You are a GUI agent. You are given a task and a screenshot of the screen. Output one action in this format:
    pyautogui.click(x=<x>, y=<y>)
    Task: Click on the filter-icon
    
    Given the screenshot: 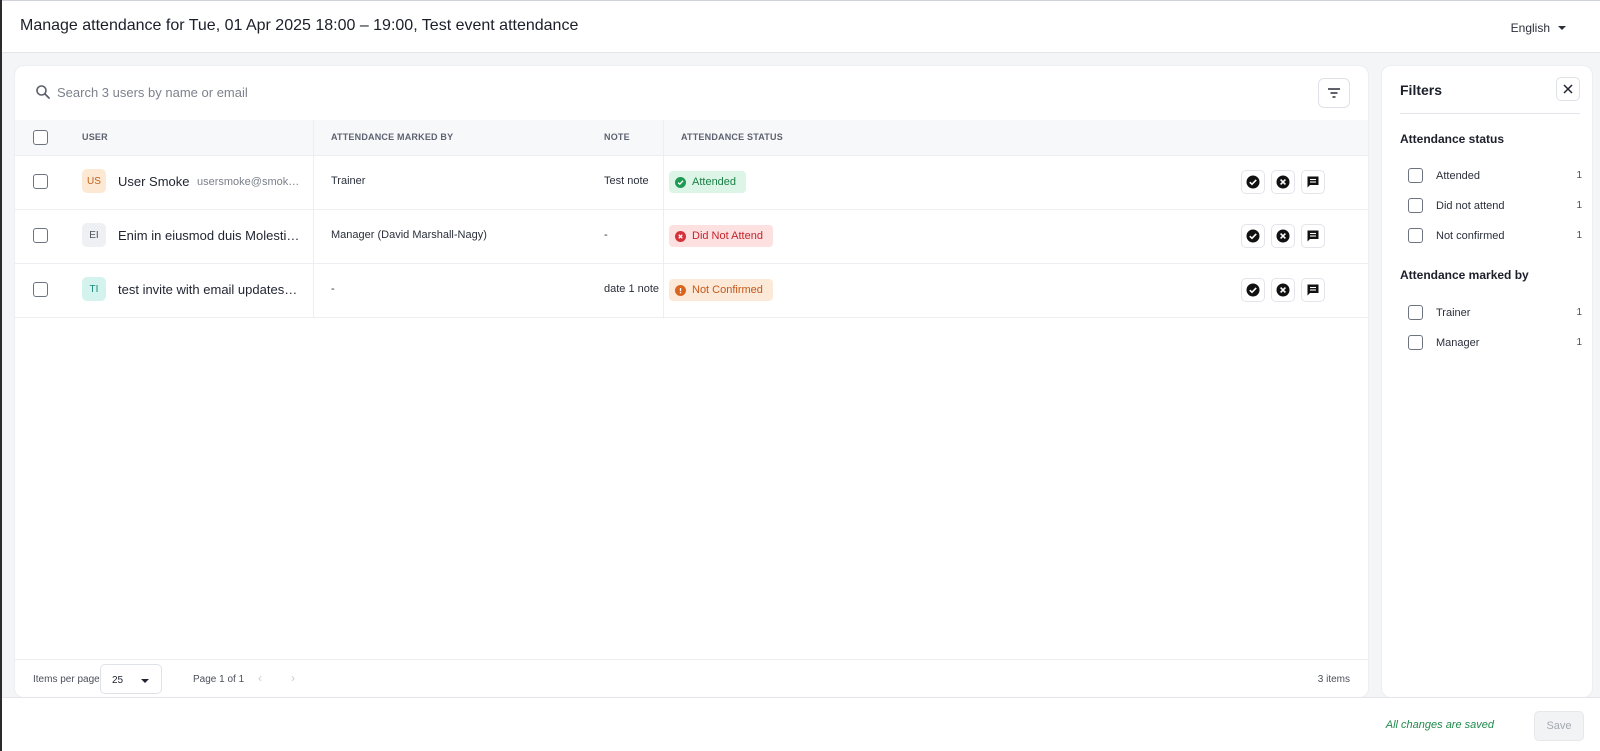 What is the action you would take?
    pyautogui.click(x=1334, y=93)
    